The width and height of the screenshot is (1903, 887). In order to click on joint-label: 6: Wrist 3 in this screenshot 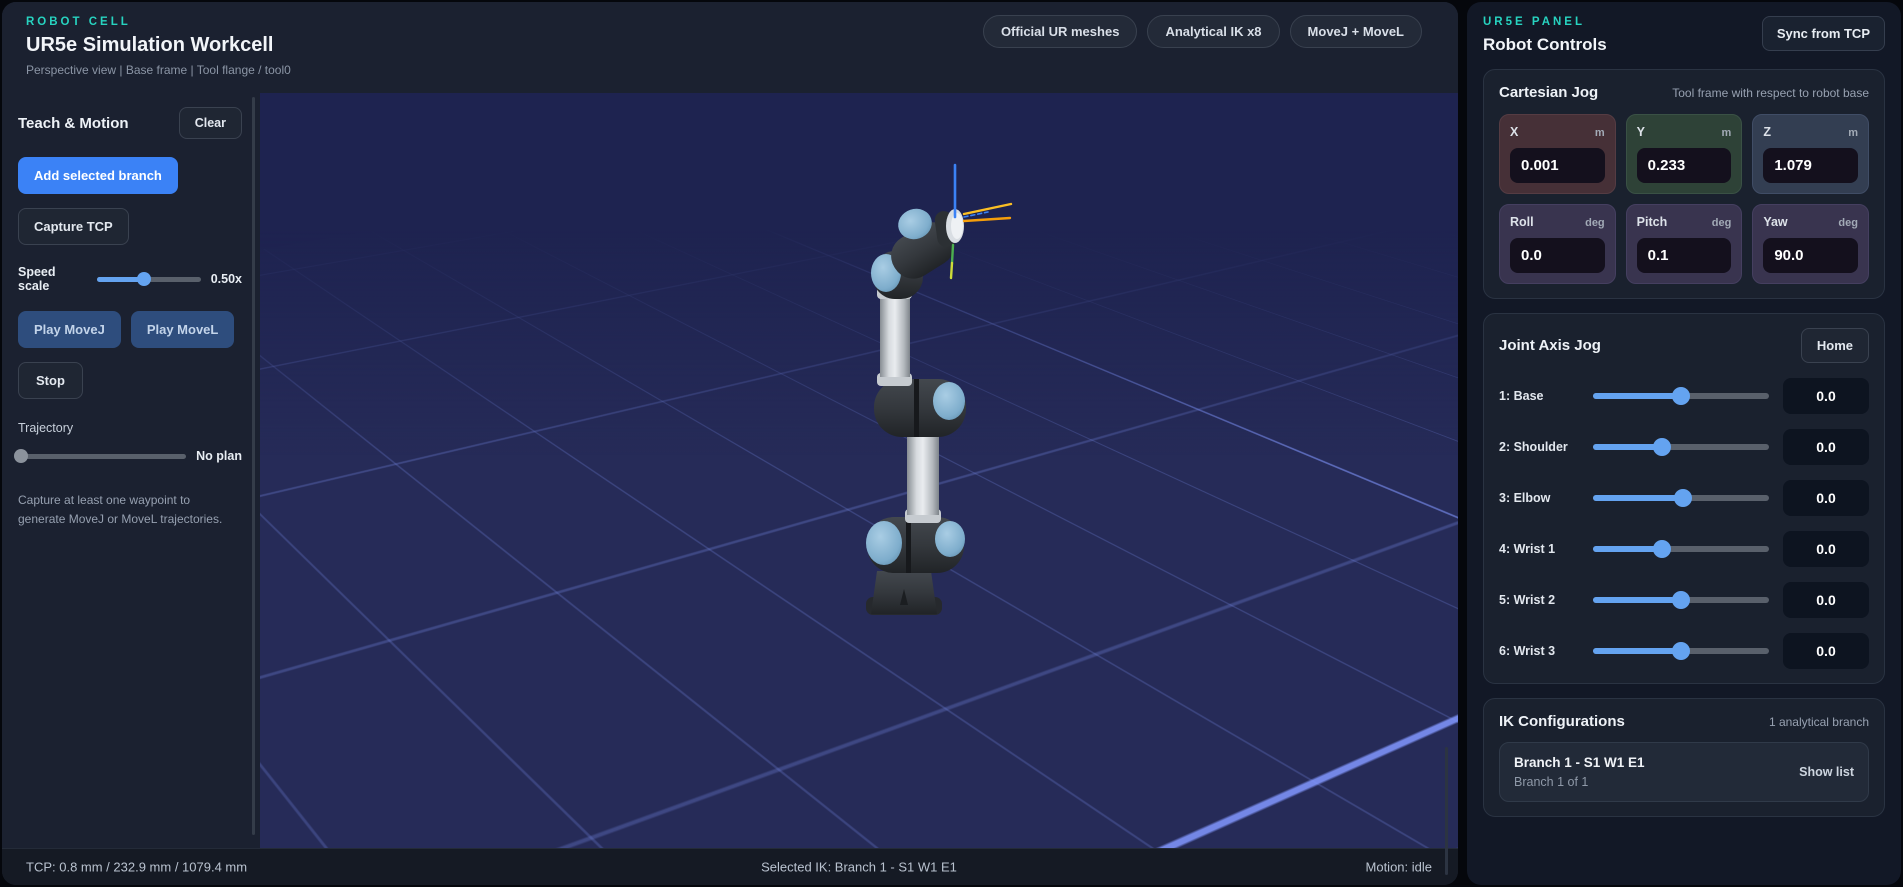, I will do `click(1527, 651)`.